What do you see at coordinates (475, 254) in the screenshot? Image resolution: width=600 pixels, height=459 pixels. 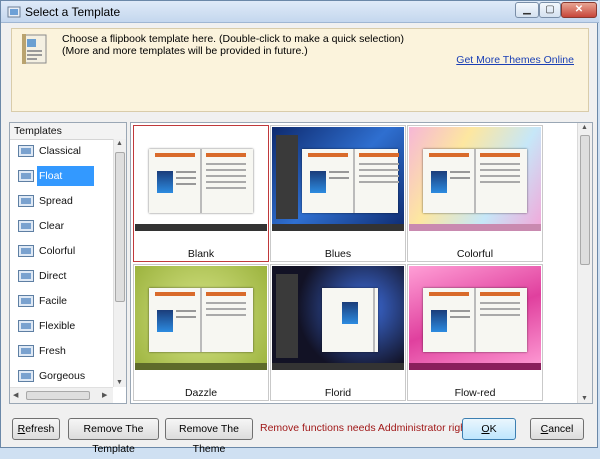 I see `template-tile-label: Colorful` at bounding box center [475, 254].